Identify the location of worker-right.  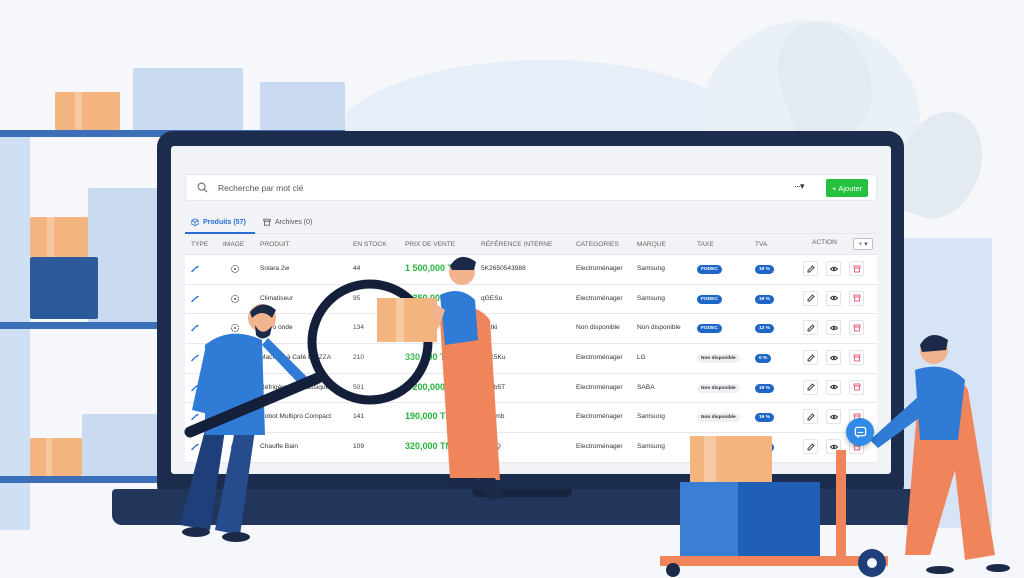
(835, 456).